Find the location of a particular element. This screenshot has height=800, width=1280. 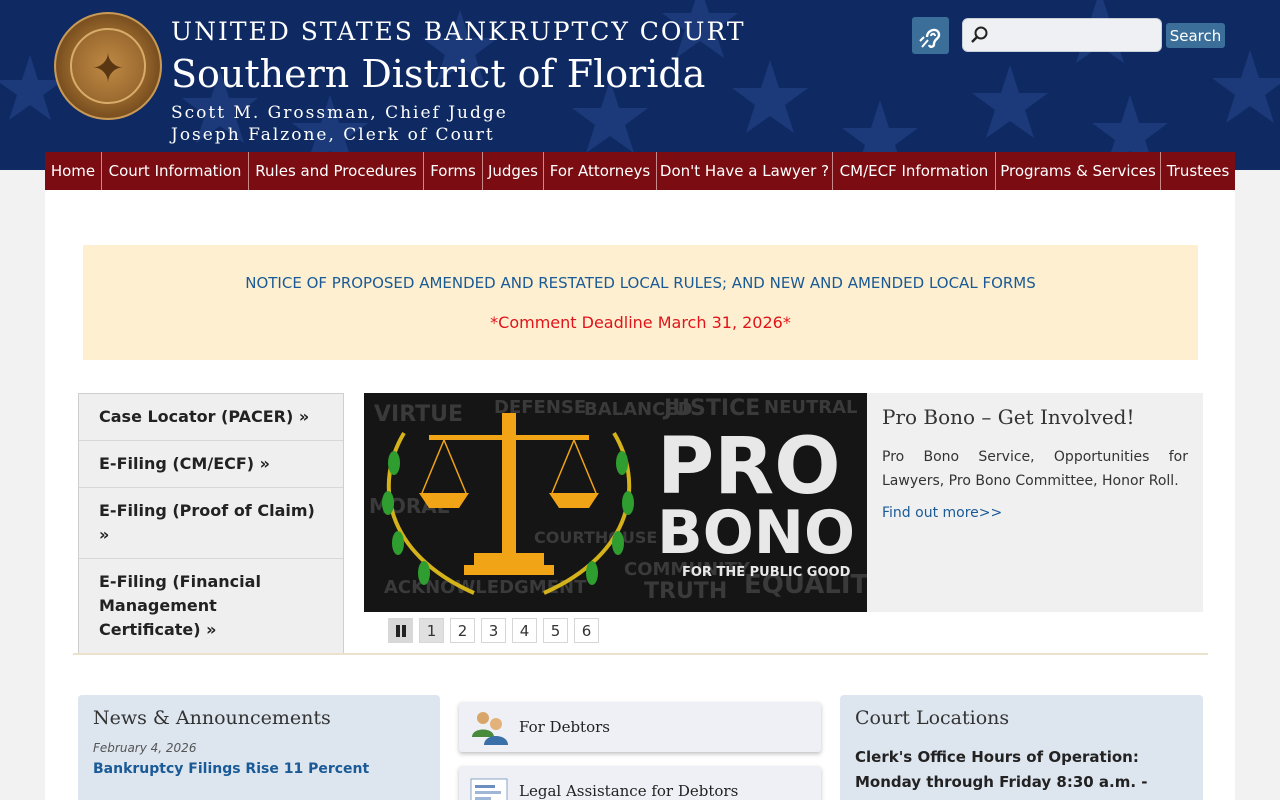

nav-rules-and-procedures: Rules and Procedures is located at coordinates (336, 171).